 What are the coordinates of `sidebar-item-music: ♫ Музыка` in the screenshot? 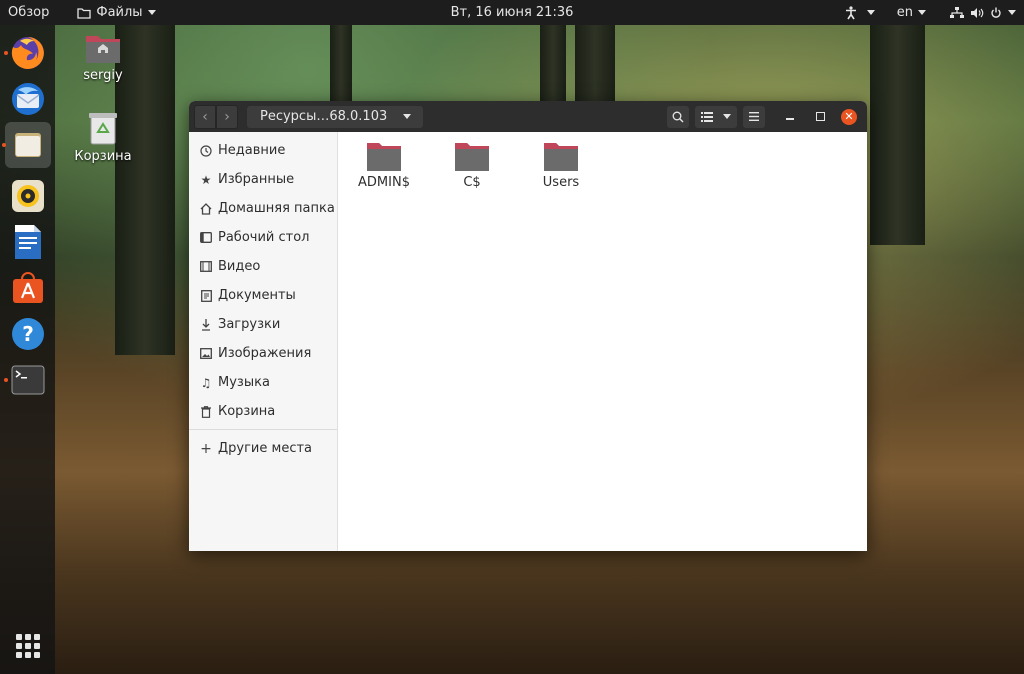 It's located at (263, 382).